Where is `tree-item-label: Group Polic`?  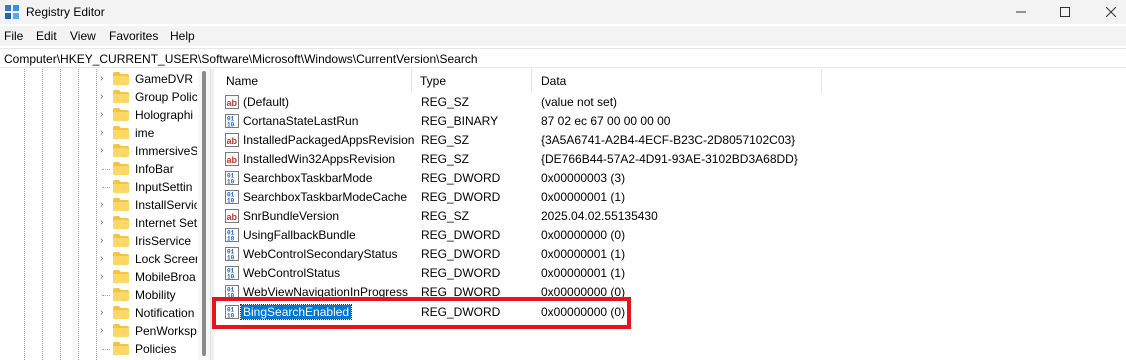
tree-item-label: Group Polic is located at coordinates (166, 97).